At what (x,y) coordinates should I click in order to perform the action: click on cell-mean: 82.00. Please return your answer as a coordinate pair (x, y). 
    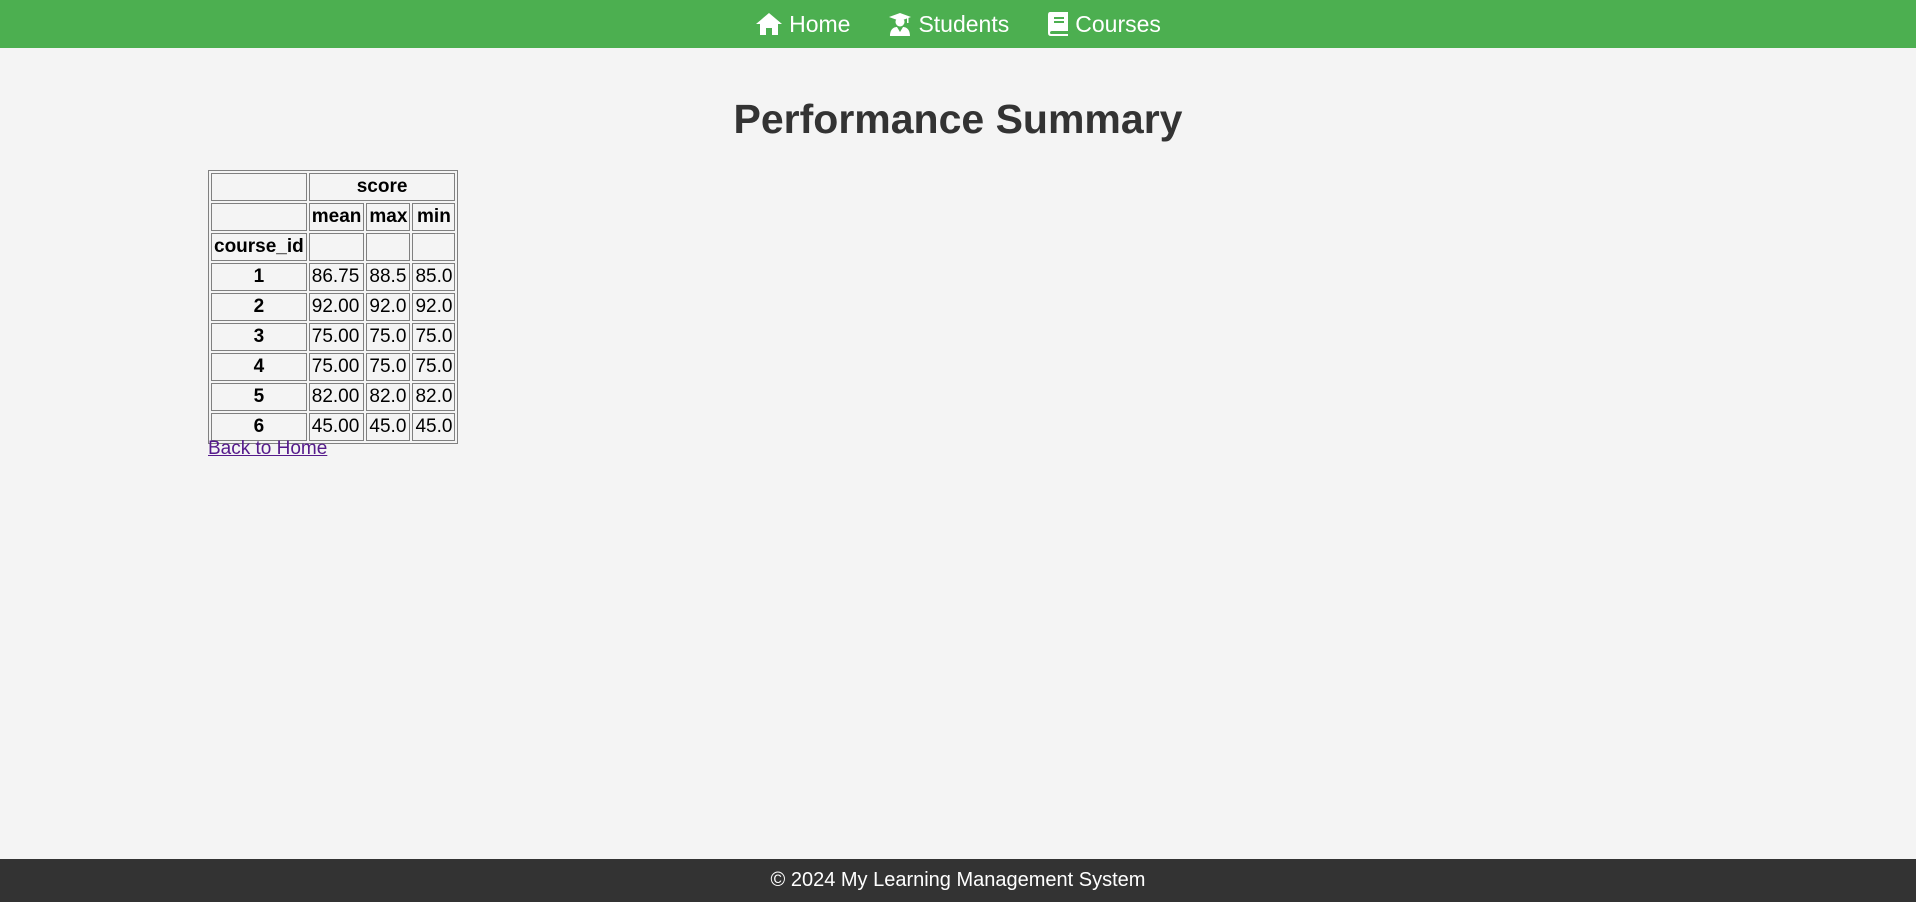
    Looking at the image, I should click on (336, 397).